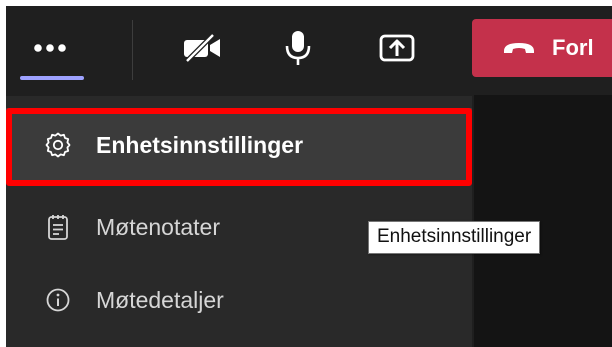 The height and width of the screenshot is (347, 612). Describe the element at coordinates (542, 48) in the screenshot. I see `leave-meeting-button: Forl` at that location.